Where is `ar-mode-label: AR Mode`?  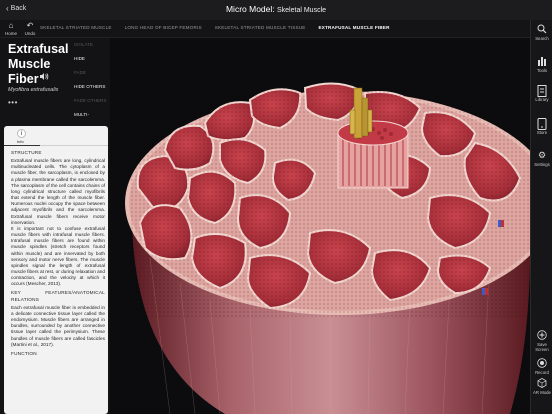
ar-mode-label: AR Mode is located at coordinates (542, 392).